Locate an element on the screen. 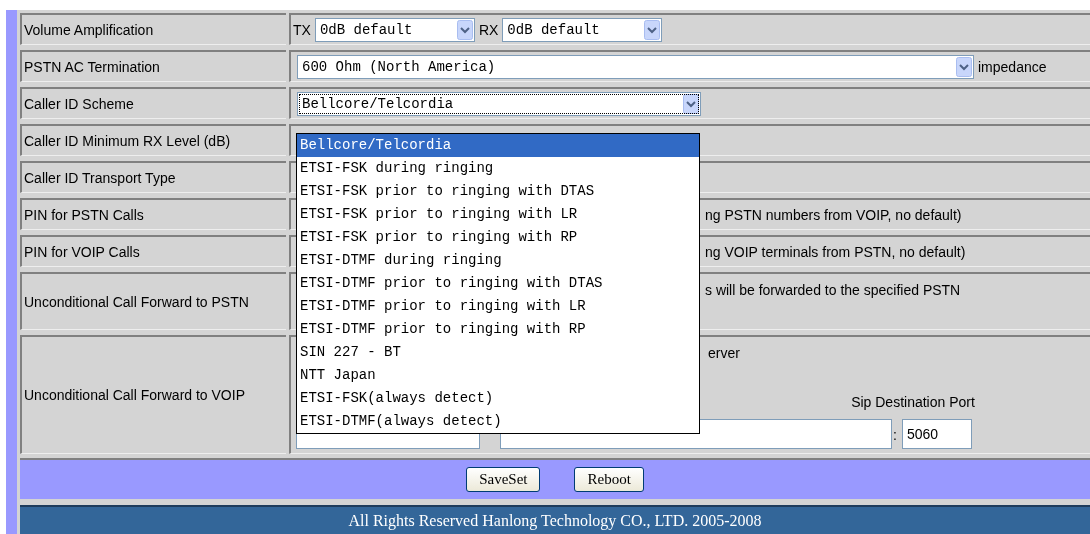 The image size is (1090, 534). dropdown-option: ETSI-FSK(always detect) is located at coordinates (498, 398).